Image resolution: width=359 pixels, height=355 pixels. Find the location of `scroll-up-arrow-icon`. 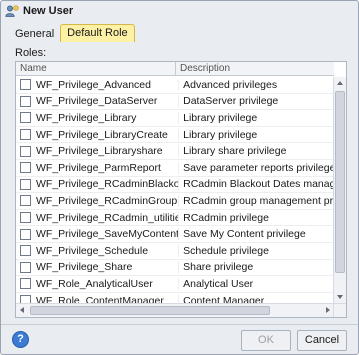

scroll-up-arrow-icon is located at coordinates (340, 83).